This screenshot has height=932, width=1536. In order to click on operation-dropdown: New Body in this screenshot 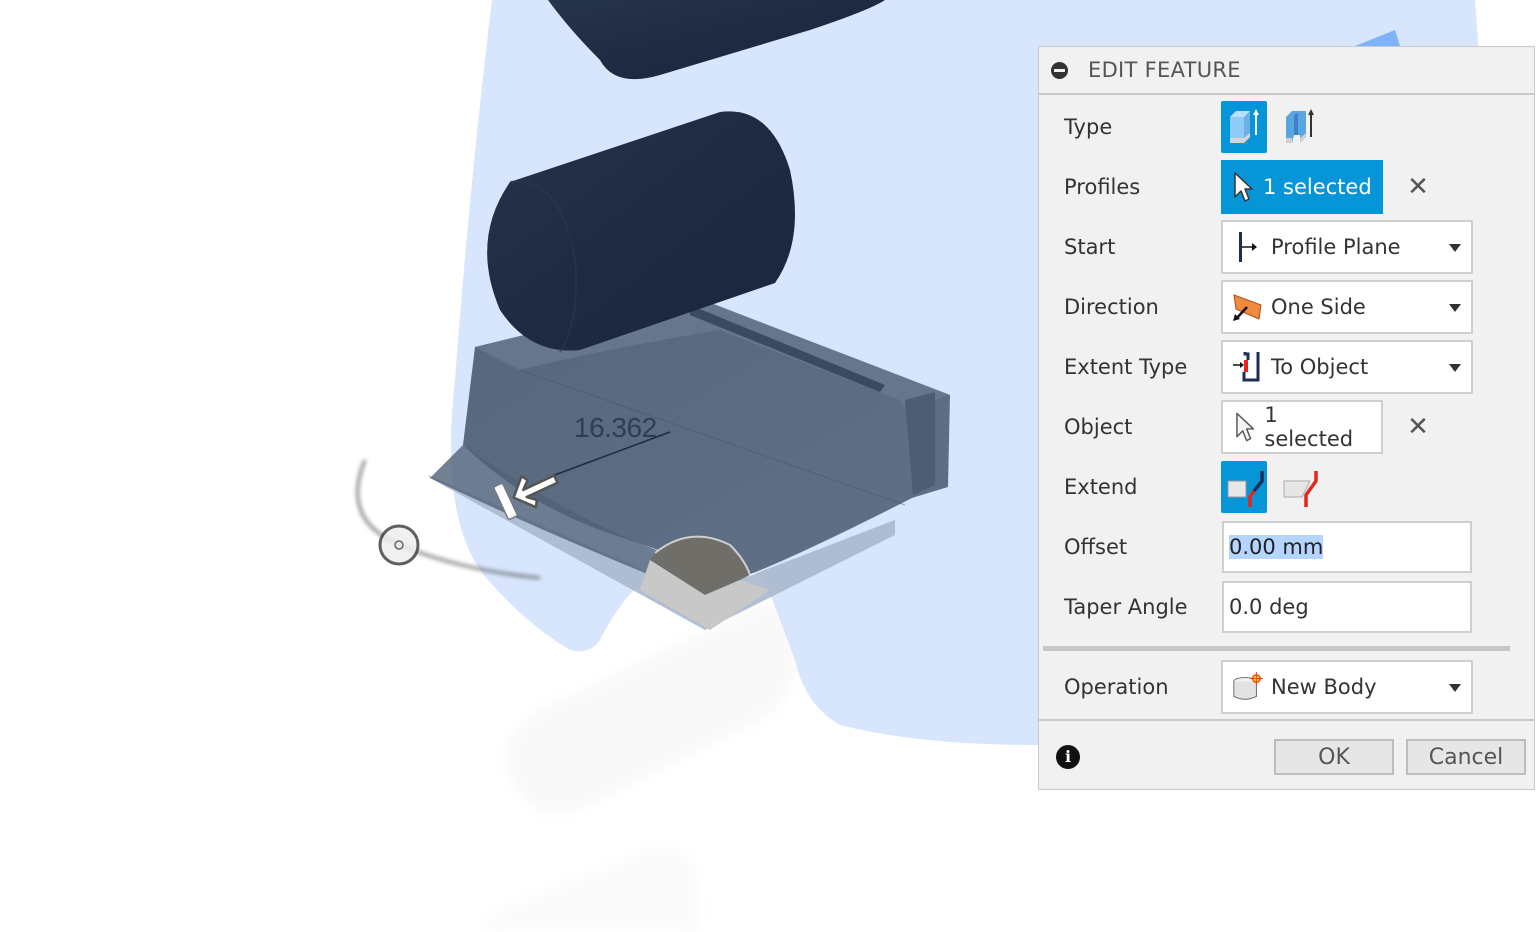, I will do `click(1347, 687)`.